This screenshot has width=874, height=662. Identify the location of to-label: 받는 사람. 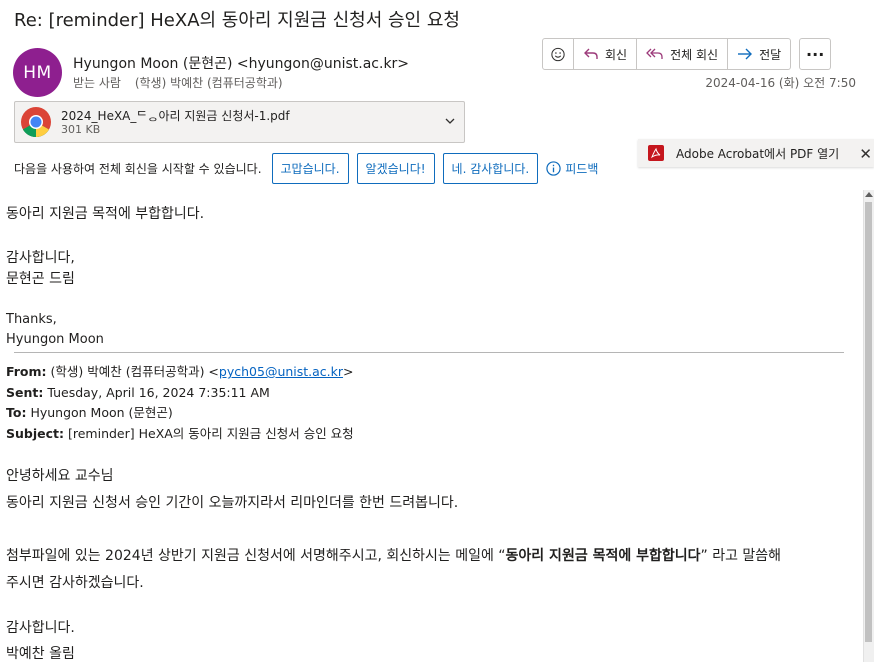
(97, 83).